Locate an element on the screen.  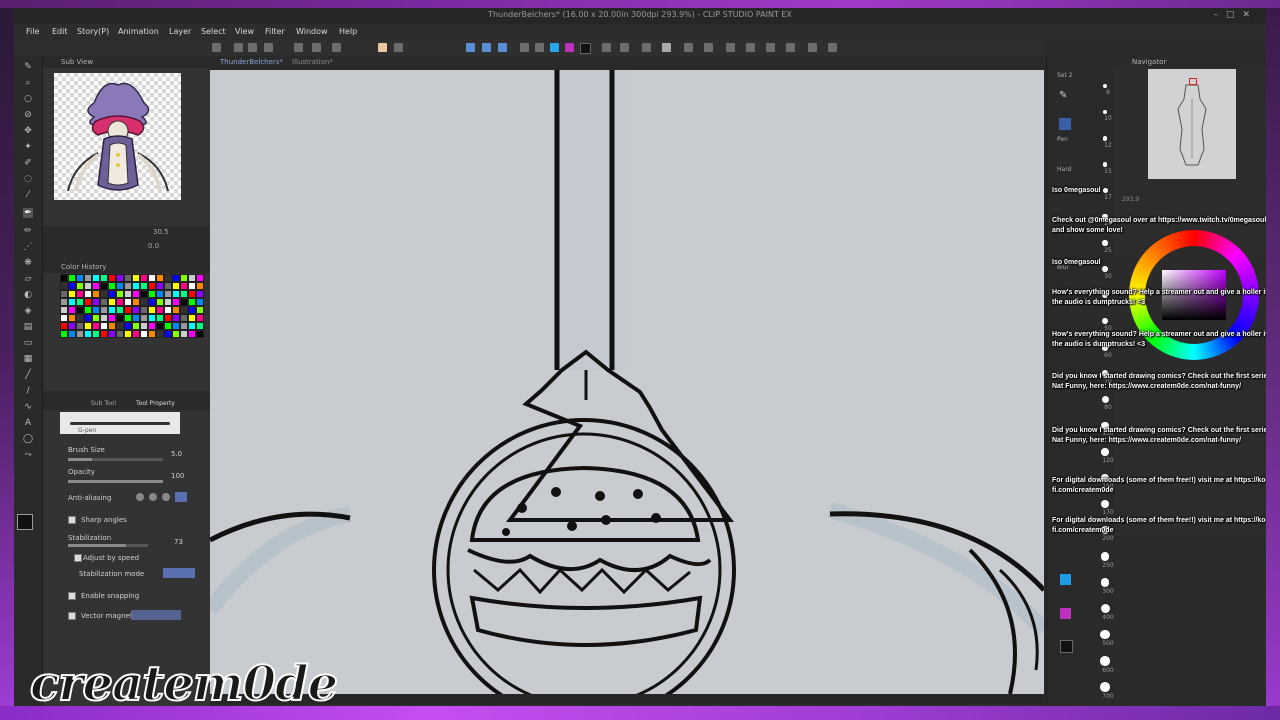
fill-tool-icon: ◈ is located at coordinates (28, 311).